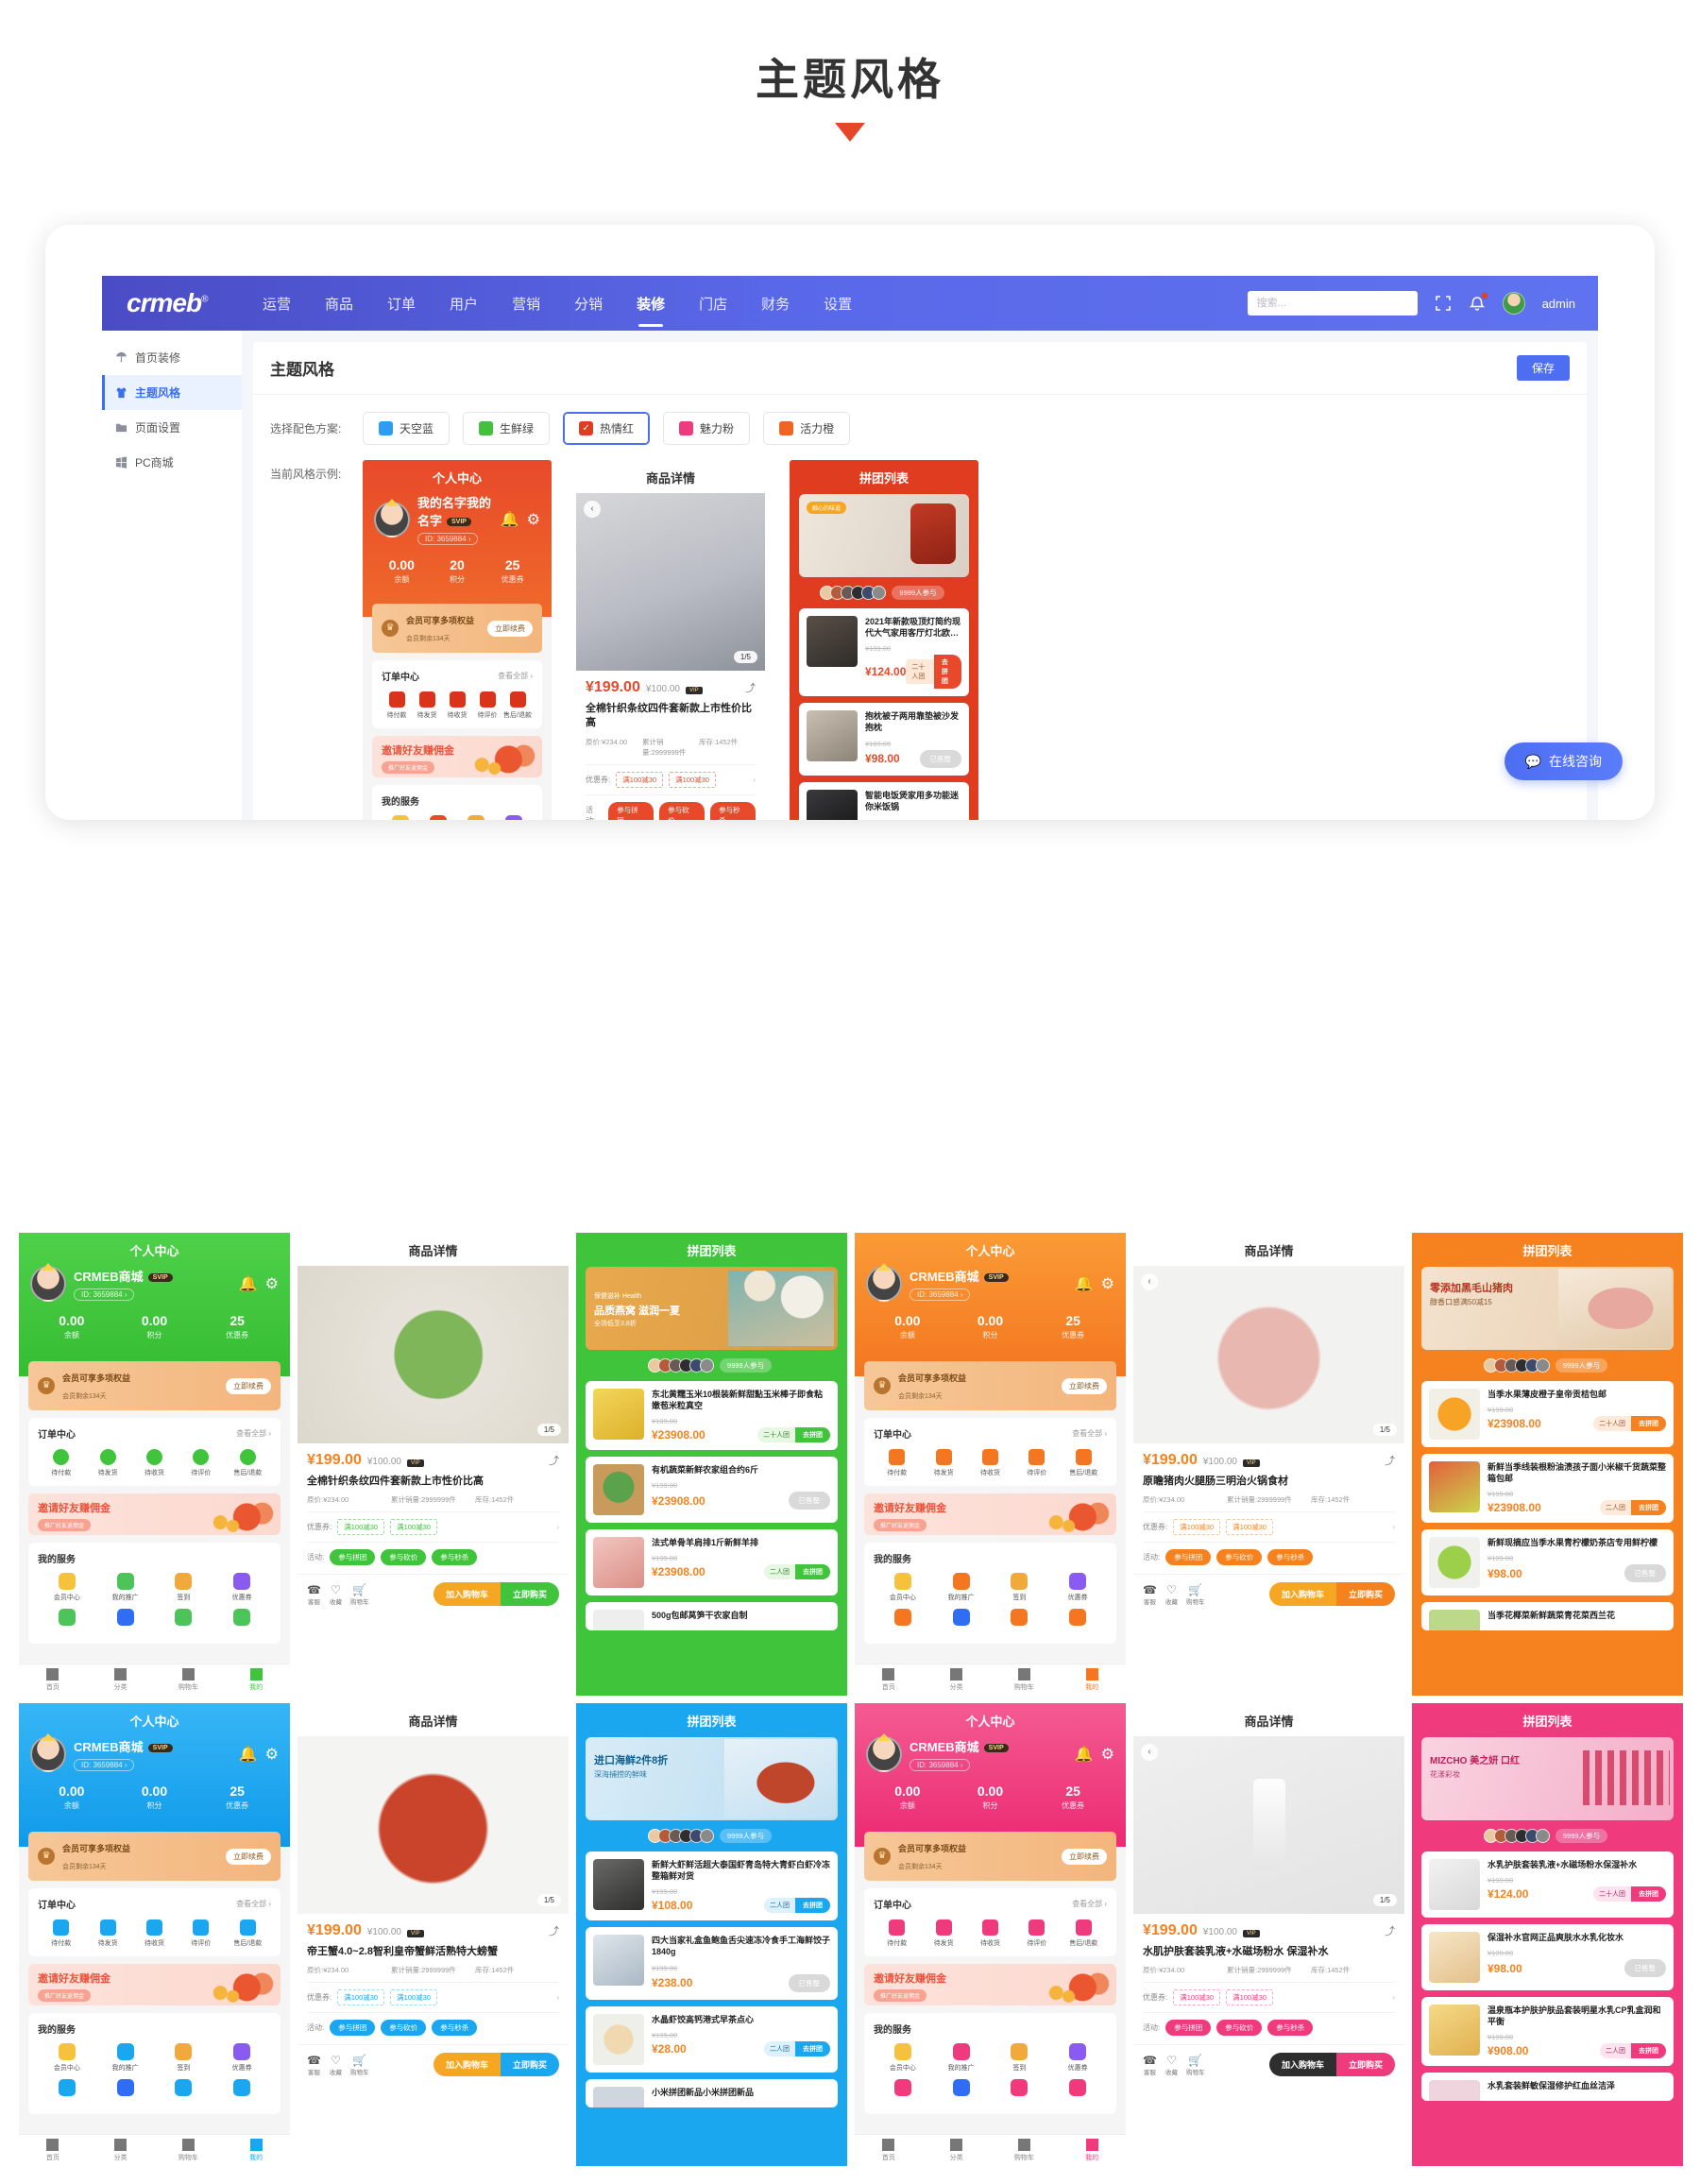  I want to click on gl-banner: 触心的味道, so click(884, 535).